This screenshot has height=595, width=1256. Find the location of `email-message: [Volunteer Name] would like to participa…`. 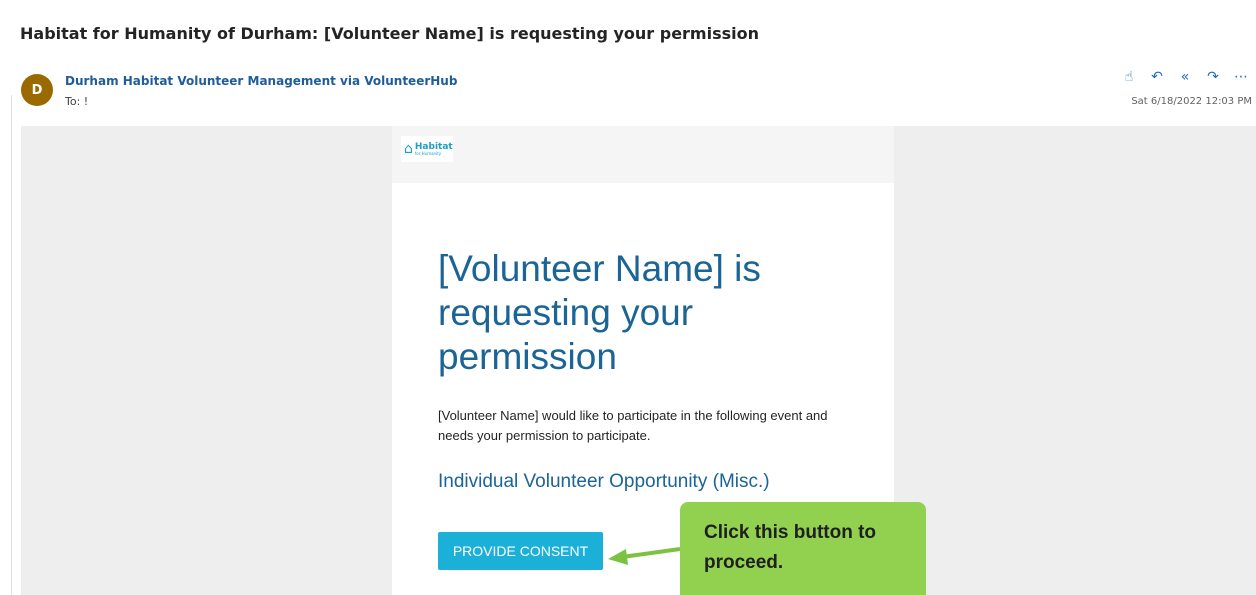

email-message: [Volunteer Name] would like to participa… is located at coordinates (633, 425).